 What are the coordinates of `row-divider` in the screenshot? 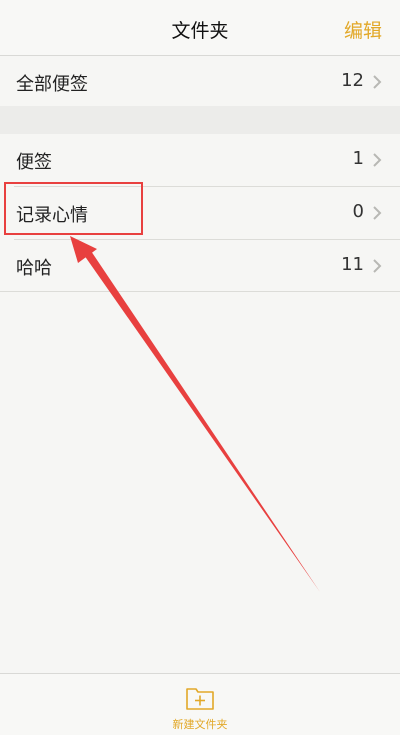 It's located at (200, 291).